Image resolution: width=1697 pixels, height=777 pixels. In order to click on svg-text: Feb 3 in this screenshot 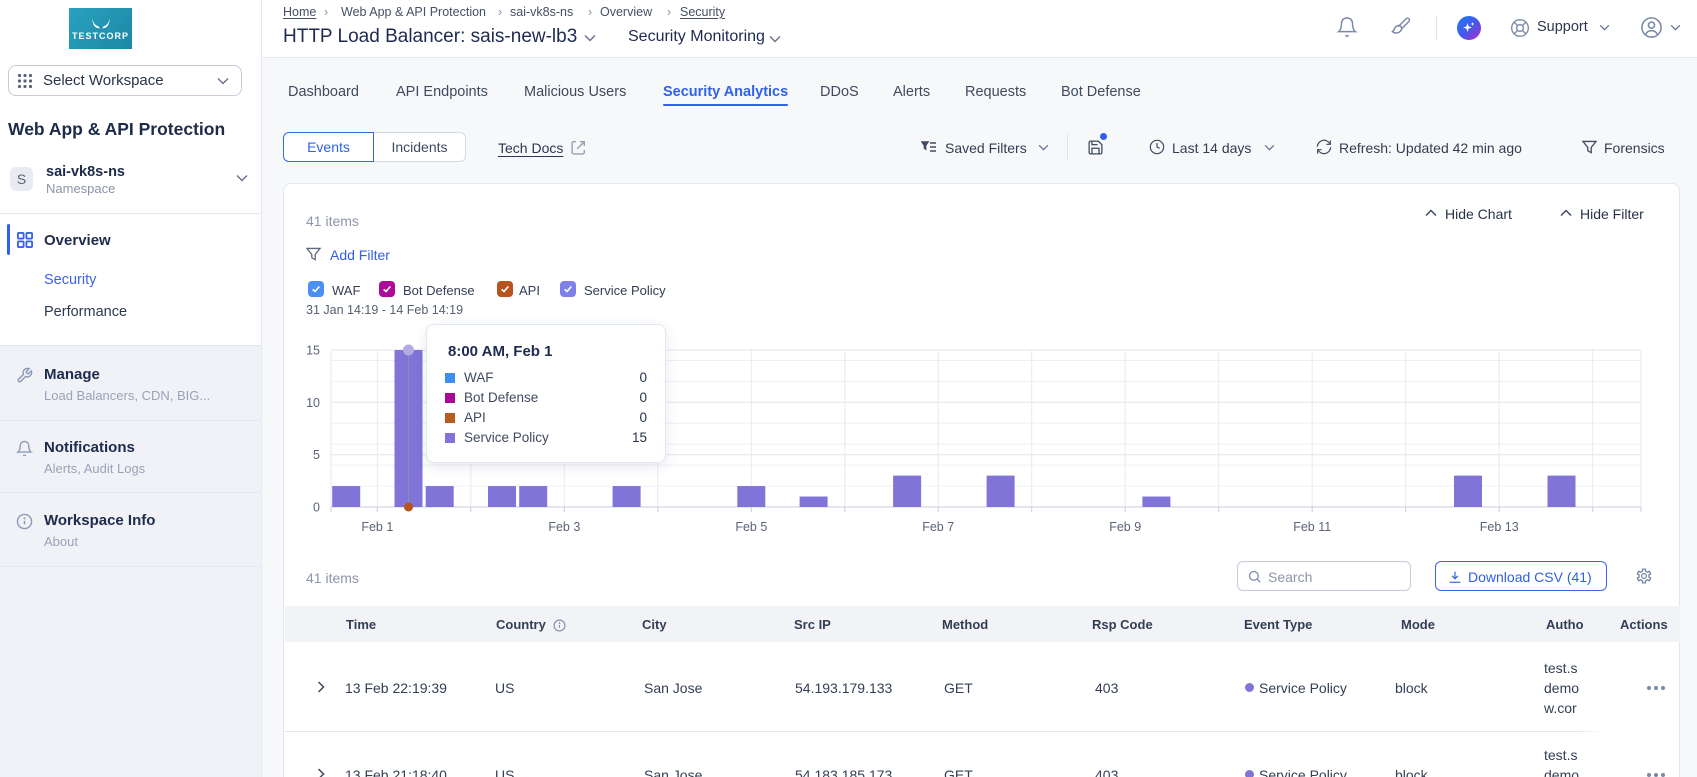, I will do `click(564, 527)`.